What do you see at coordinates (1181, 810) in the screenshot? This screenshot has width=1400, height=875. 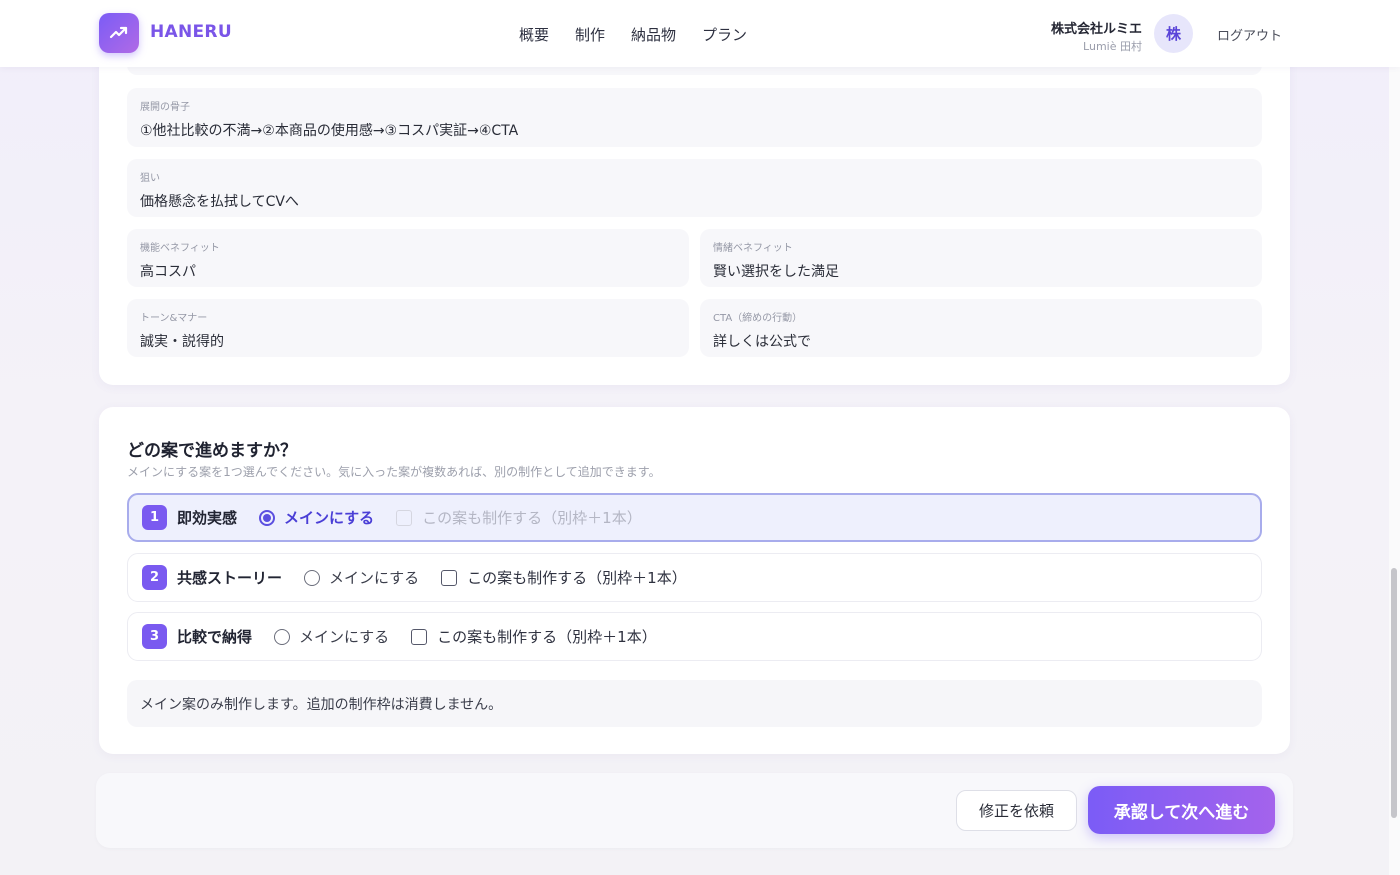 I see `approve-next-button: 承認して次へ進む` at bounding box center [1181, 810].